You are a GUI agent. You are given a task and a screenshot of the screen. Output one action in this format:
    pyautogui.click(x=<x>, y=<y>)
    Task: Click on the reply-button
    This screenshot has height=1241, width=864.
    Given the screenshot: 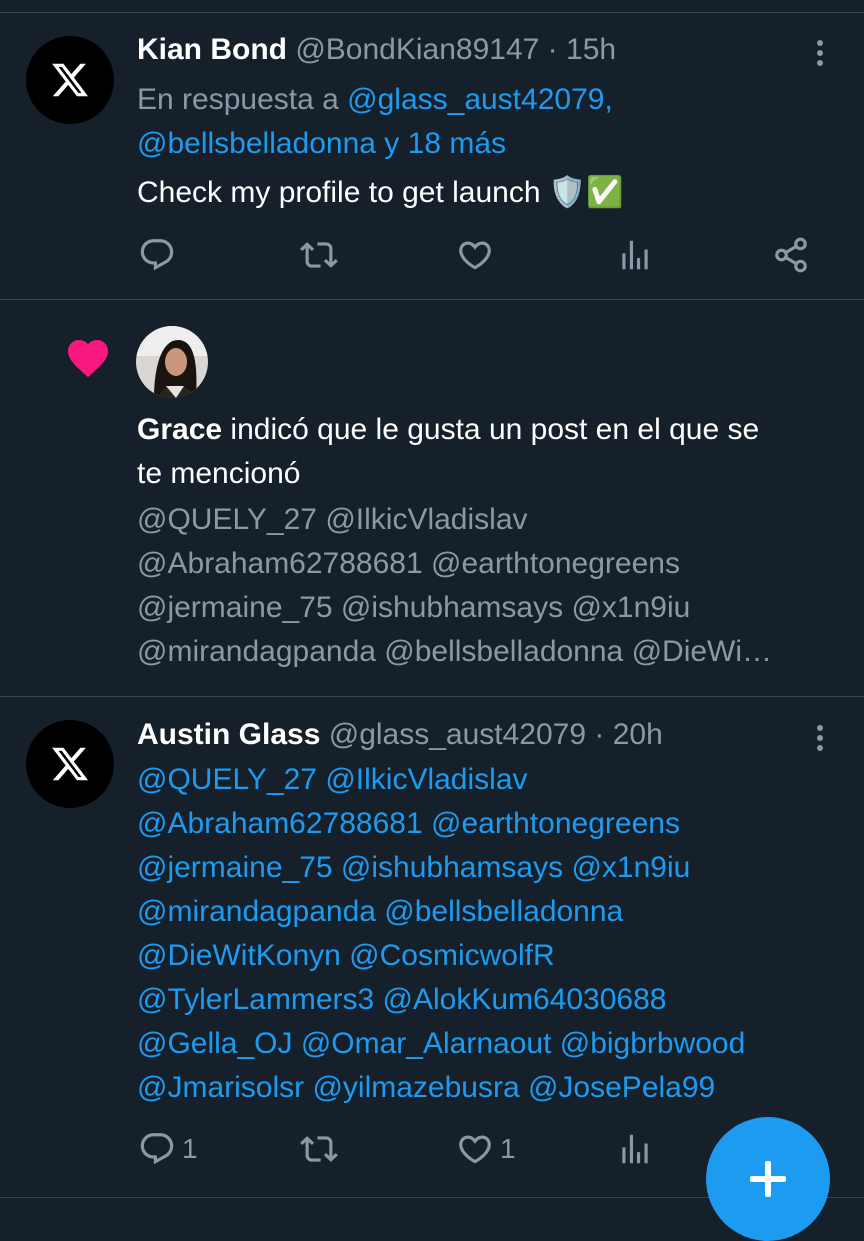 What is the action you would take?
    pyautogui.click(x=157, y=255)
    